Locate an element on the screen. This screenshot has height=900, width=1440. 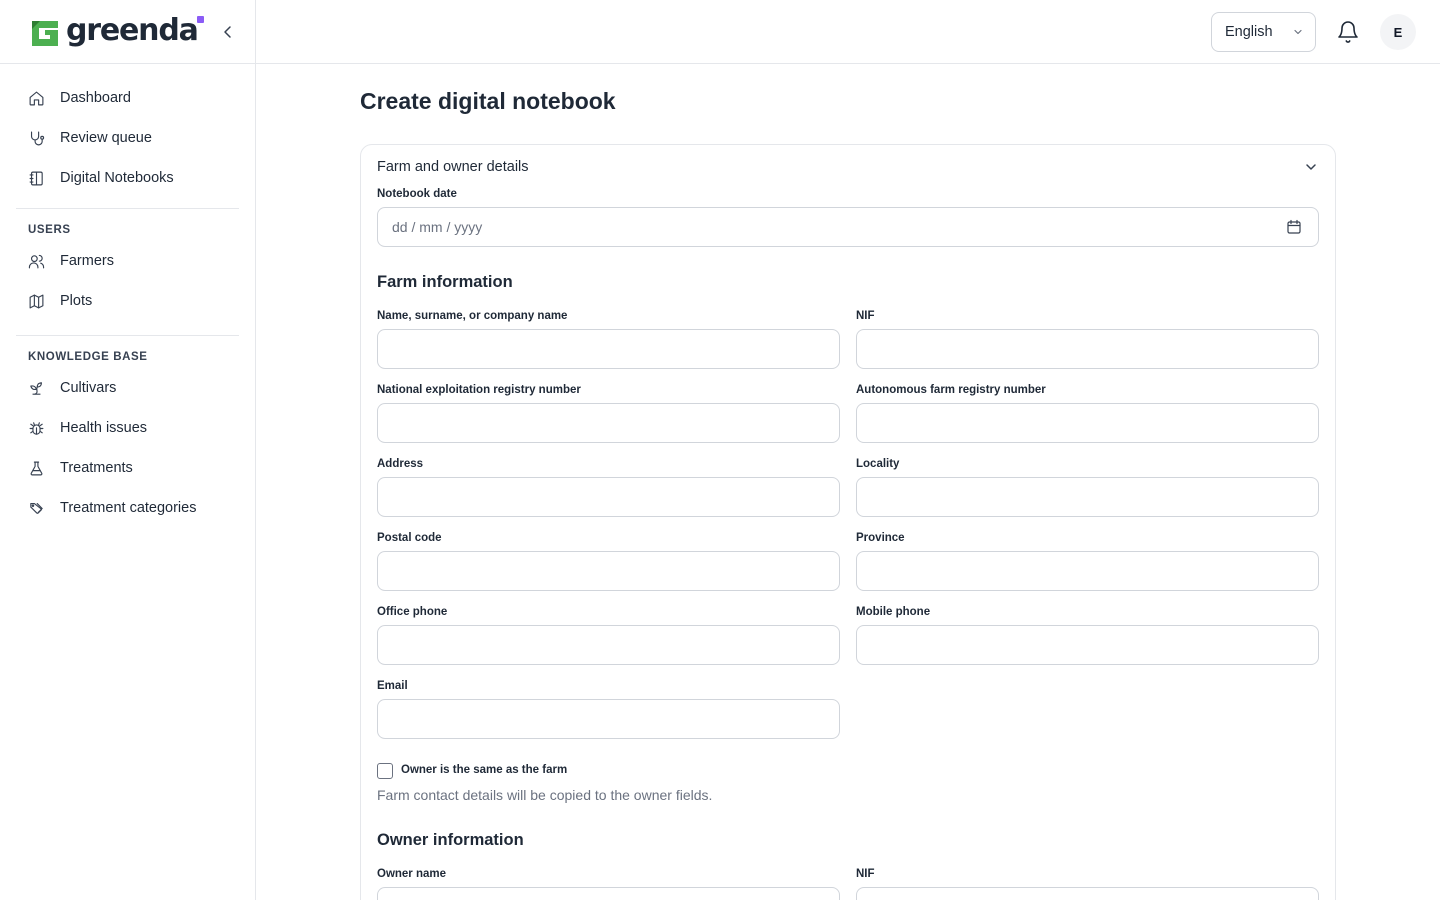
greenda-logo-icon is located at coordinates (45, 32).